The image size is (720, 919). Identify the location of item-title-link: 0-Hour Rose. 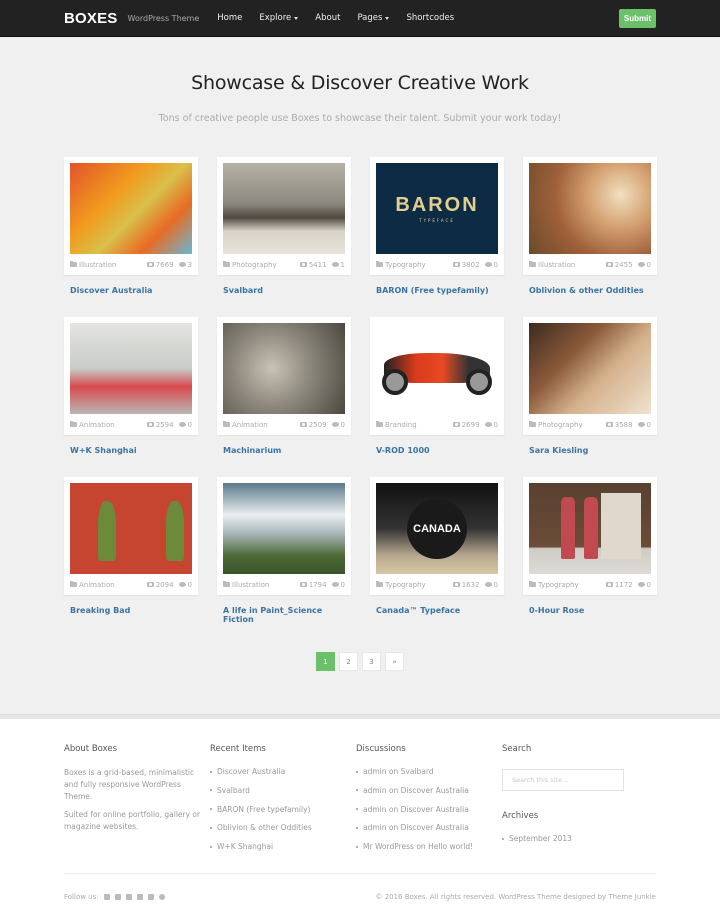
(593, 610).